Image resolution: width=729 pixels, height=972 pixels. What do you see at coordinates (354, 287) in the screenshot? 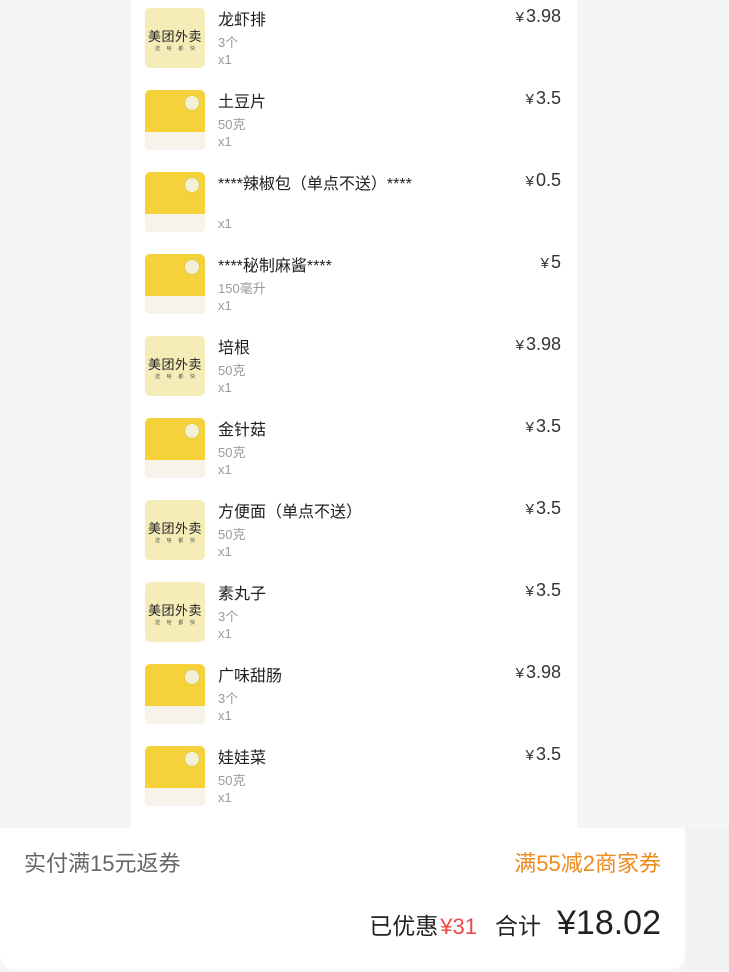
I see `order-item: ****秘制麻酱**** 150毫升 x1 ¥5` at bounding box center [354, 287].